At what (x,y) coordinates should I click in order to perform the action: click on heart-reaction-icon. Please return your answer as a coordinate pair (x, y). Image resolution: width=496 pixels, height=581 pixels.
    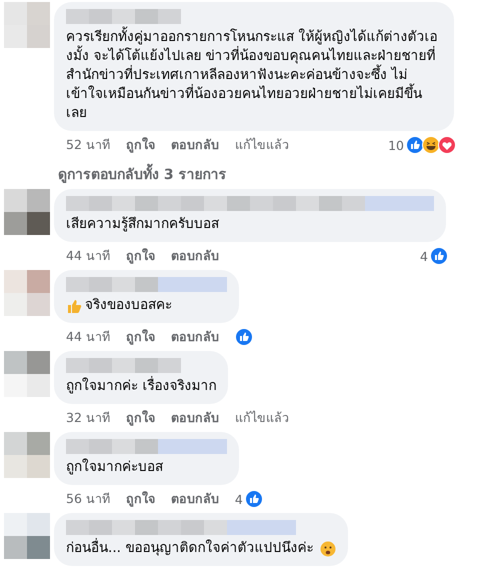
    Looking at the image, I should click on (447, 145).